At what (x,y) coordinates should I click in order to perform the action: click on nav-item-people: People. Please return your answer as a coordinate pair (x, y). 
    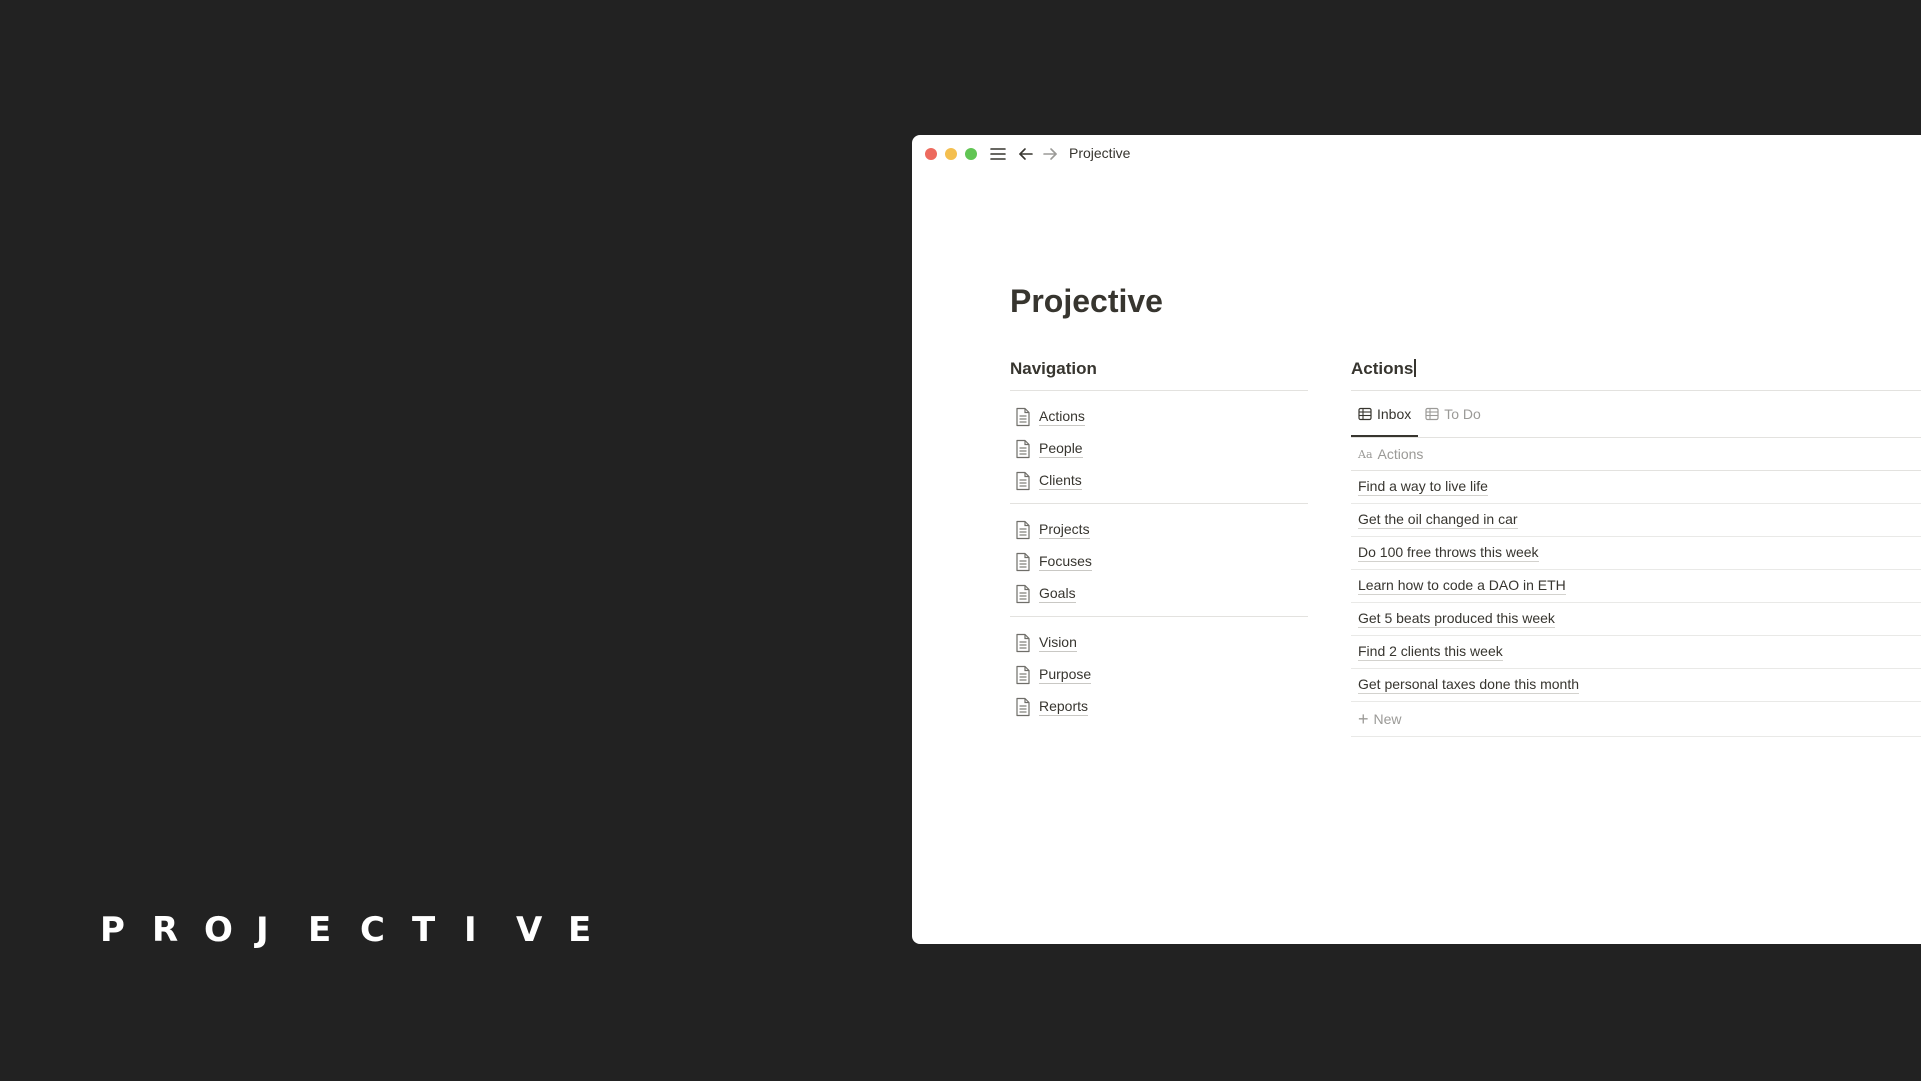
    Looking at the image, I should click on (1159, 449).